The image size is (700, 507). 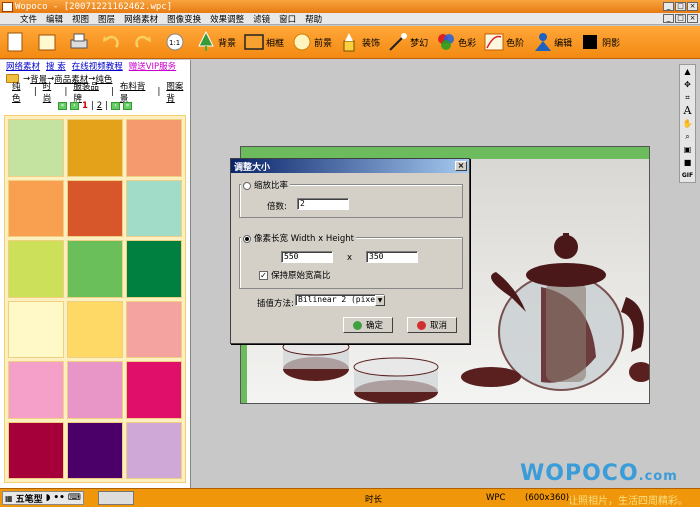 What do you see at coordinates (116, 106) in the screenshot?
I see `next-page-button: ›` at bounding box center [116, 106].